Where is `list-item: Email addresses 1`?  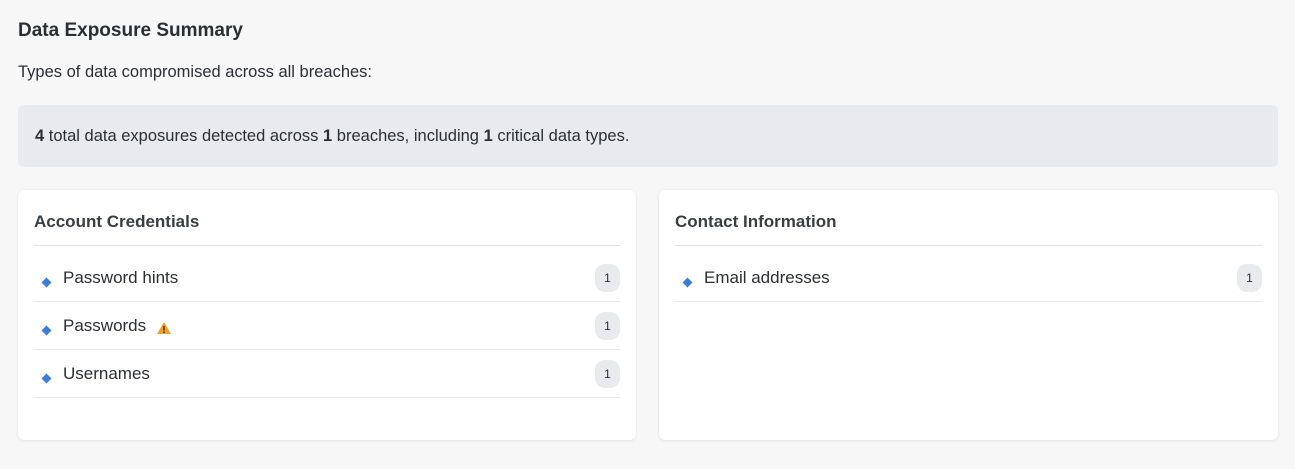 list-item: Email addresses 1 is located at coordinates (968, 278).